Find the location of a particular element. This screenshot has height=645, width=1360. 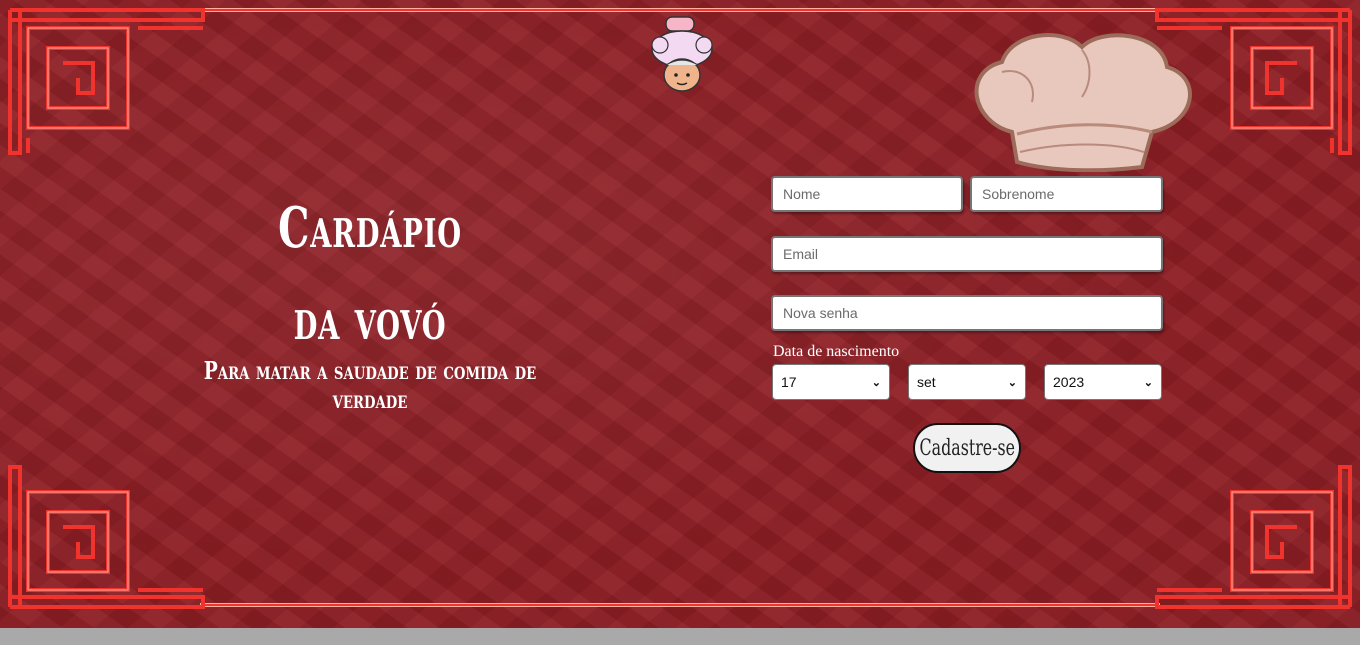

signup-button-label: Cadastre-se is located at coordinates (967, 448).